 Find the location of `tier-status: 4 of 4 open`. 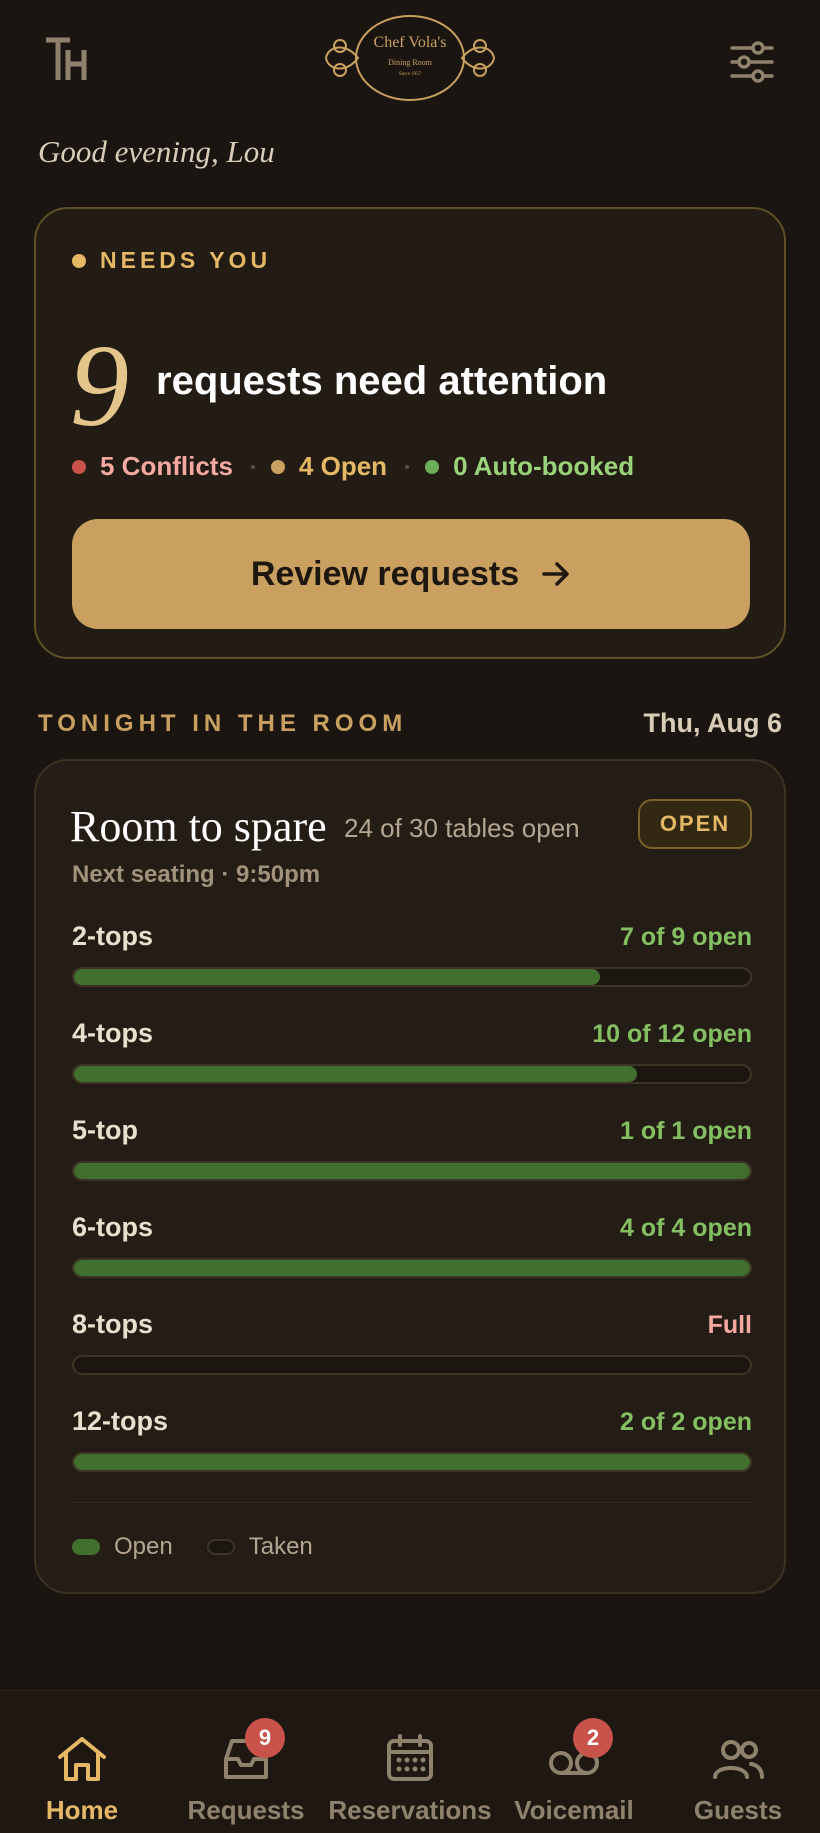

tier-status: 4 of 4 open is located at coordinates (686, 1228).